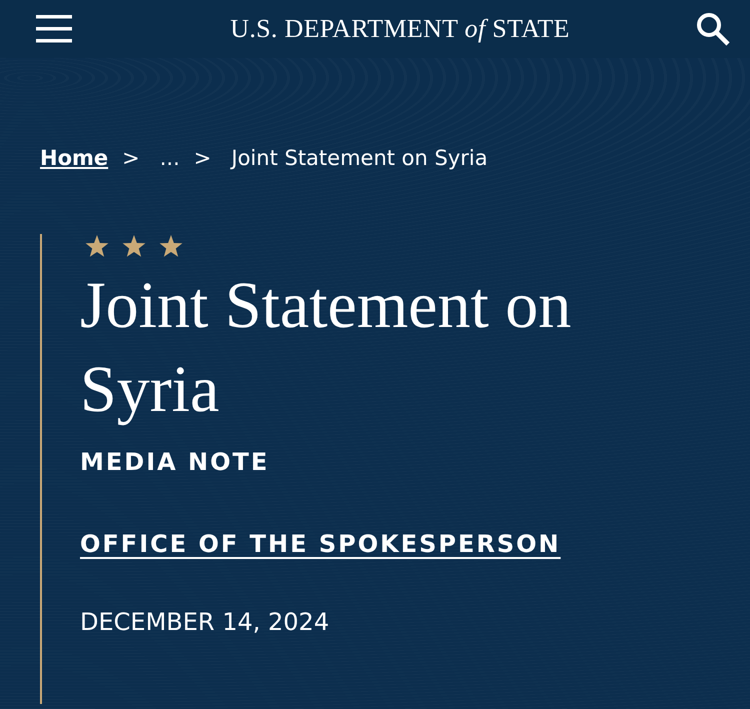 The image size is (750, 709). What do you see at coordinates (74, 158) in the screenshot?
I see `breadcrumb-link: Home` at bounding box center [74, 158].